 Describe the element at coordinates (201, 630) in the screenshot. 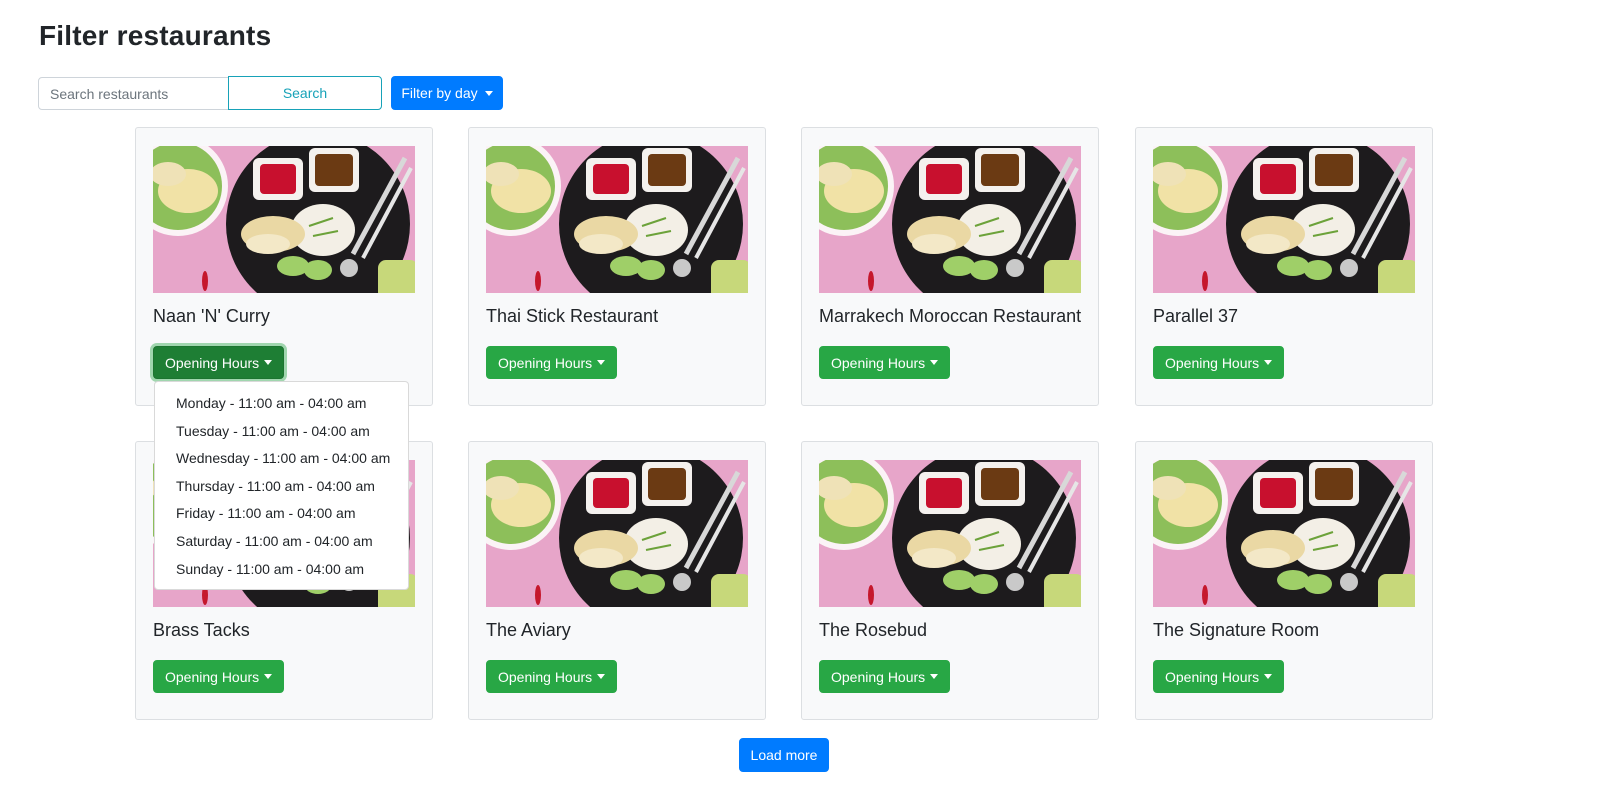

I see `restaurant-name: Brass Tacks` at that location.